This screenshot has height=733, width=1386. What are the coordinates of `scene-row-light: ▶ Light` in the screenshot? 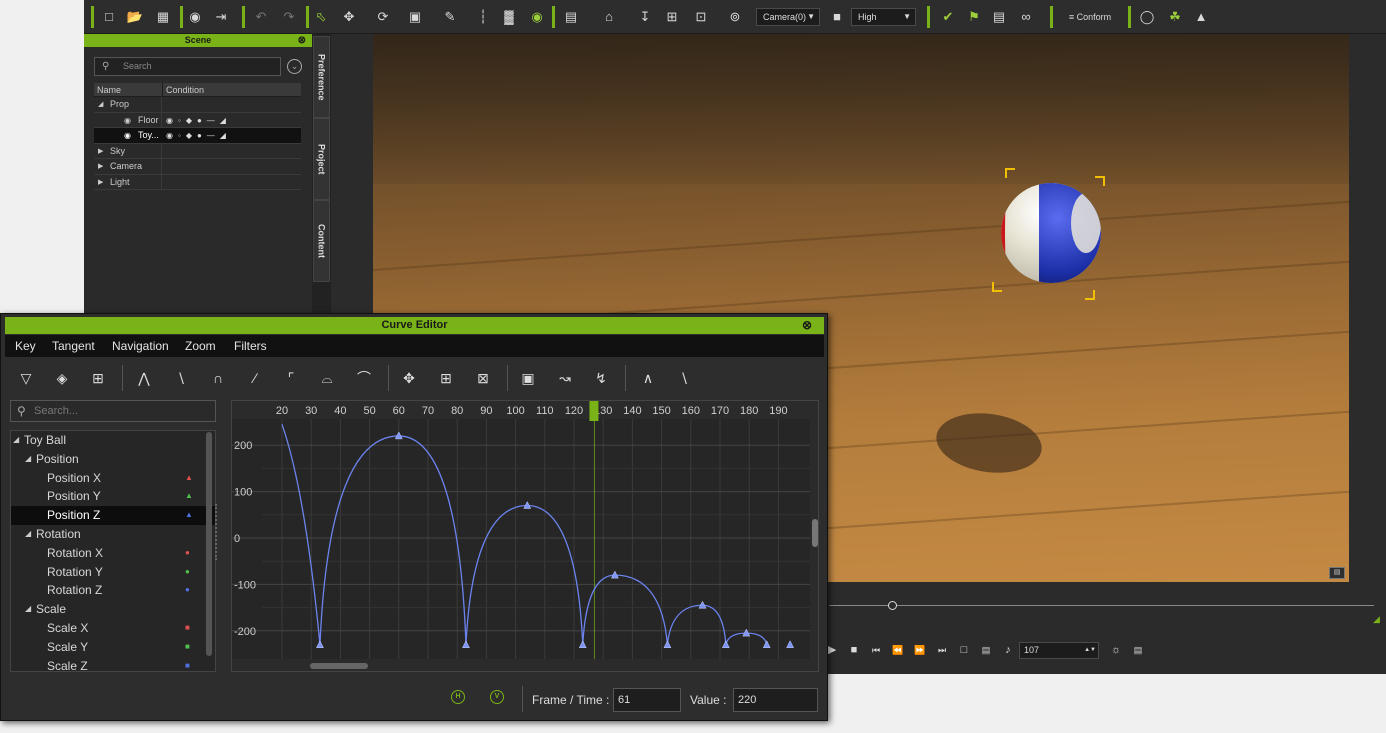 It's located at (197, 182).